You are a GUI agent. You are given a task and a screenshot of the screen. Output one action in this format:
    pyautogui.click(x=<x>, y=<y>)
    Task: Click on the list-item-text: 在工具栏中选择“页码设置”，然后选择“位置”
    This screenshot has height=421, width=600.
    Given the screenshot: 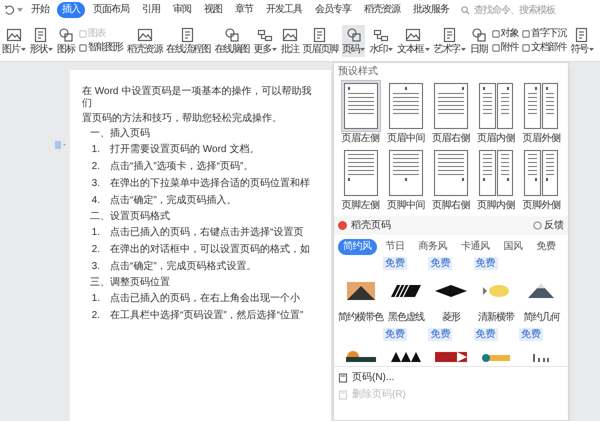 What is the action you would take?
    pyautogui.click(x=207, y=316)
    